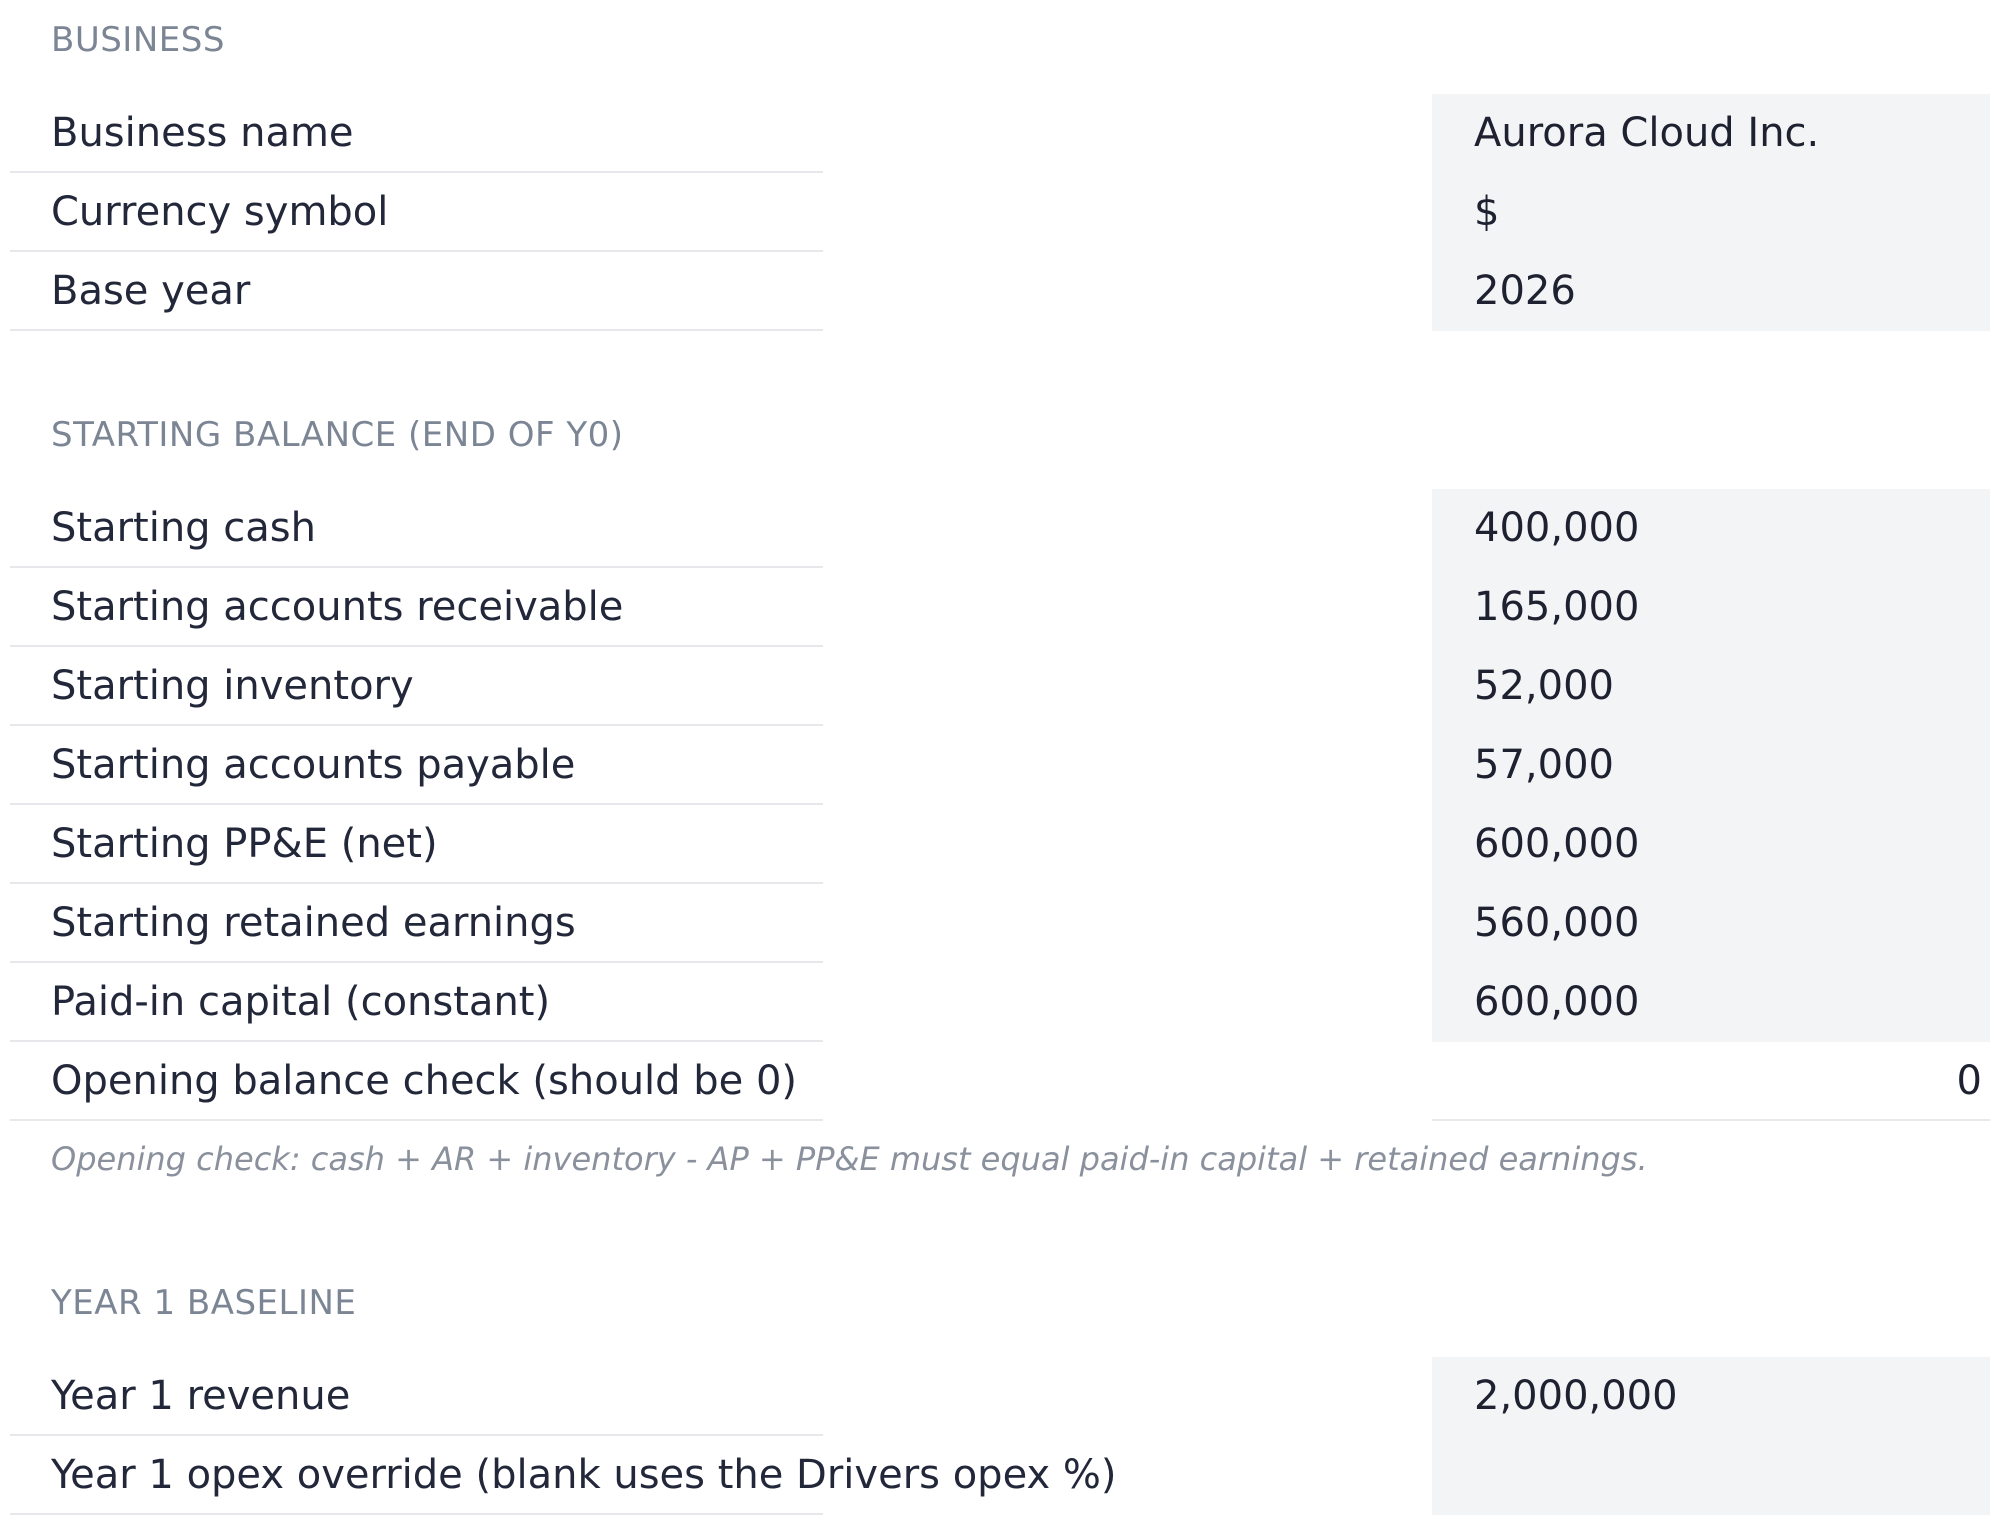  Describe the element at coordinates (1711, 686) in the screenshot. I see `starting-inventory-input` at that location.